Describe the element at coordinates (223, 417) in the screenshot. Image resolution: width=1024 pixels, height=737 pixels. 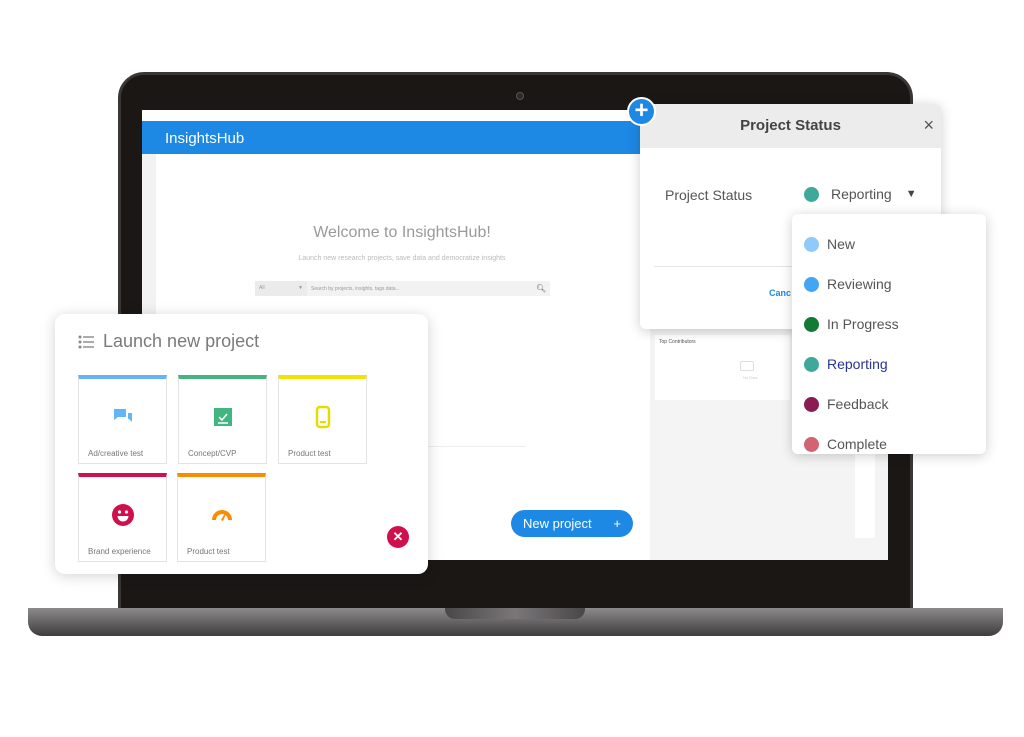
I see `checkbox-icon` at that location.